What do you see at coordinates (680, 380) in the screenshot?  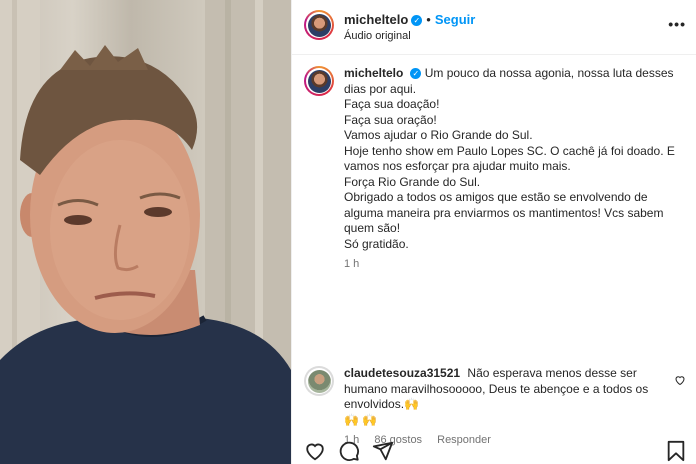 I see `small-heart-icon` at bounding box center [680, 380].